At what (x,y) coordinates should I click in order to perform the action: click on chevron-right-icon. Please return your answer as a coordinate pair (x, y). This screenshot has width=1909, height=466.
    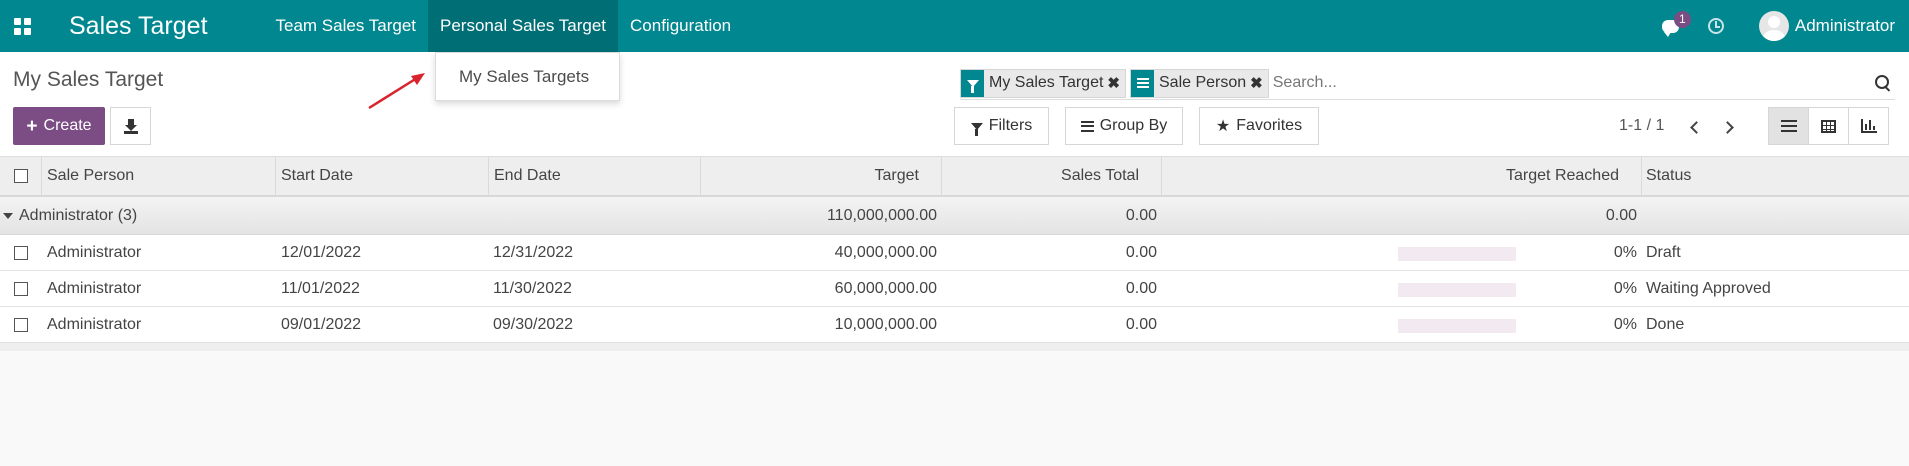
    Looking at the image, I should click on (1728, 127).